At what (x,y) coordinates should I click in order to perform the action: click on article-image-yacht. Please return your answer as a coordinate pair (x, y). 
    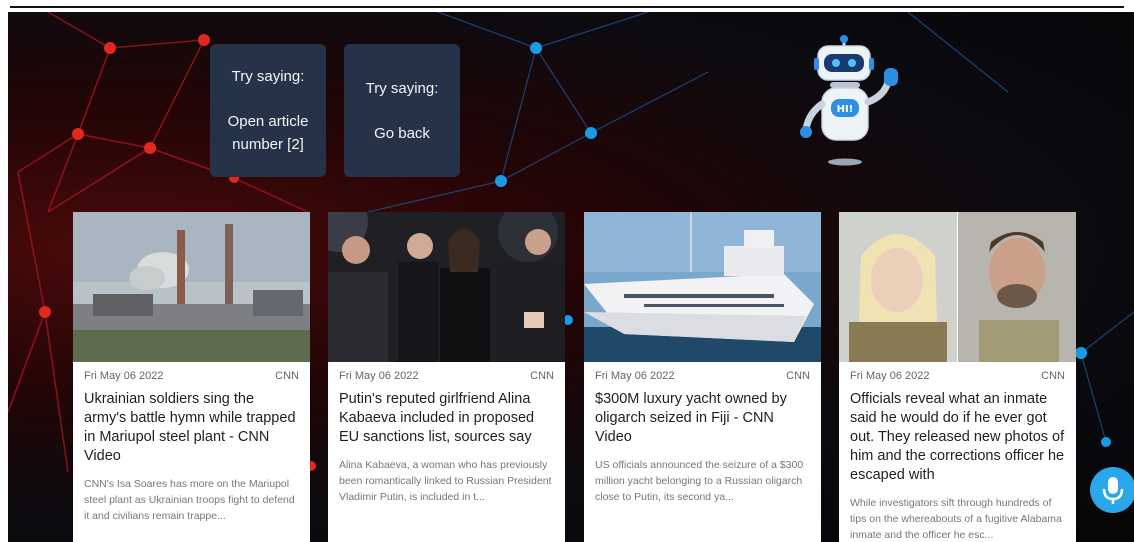
    Looking at the image, I should click on (702, 287).